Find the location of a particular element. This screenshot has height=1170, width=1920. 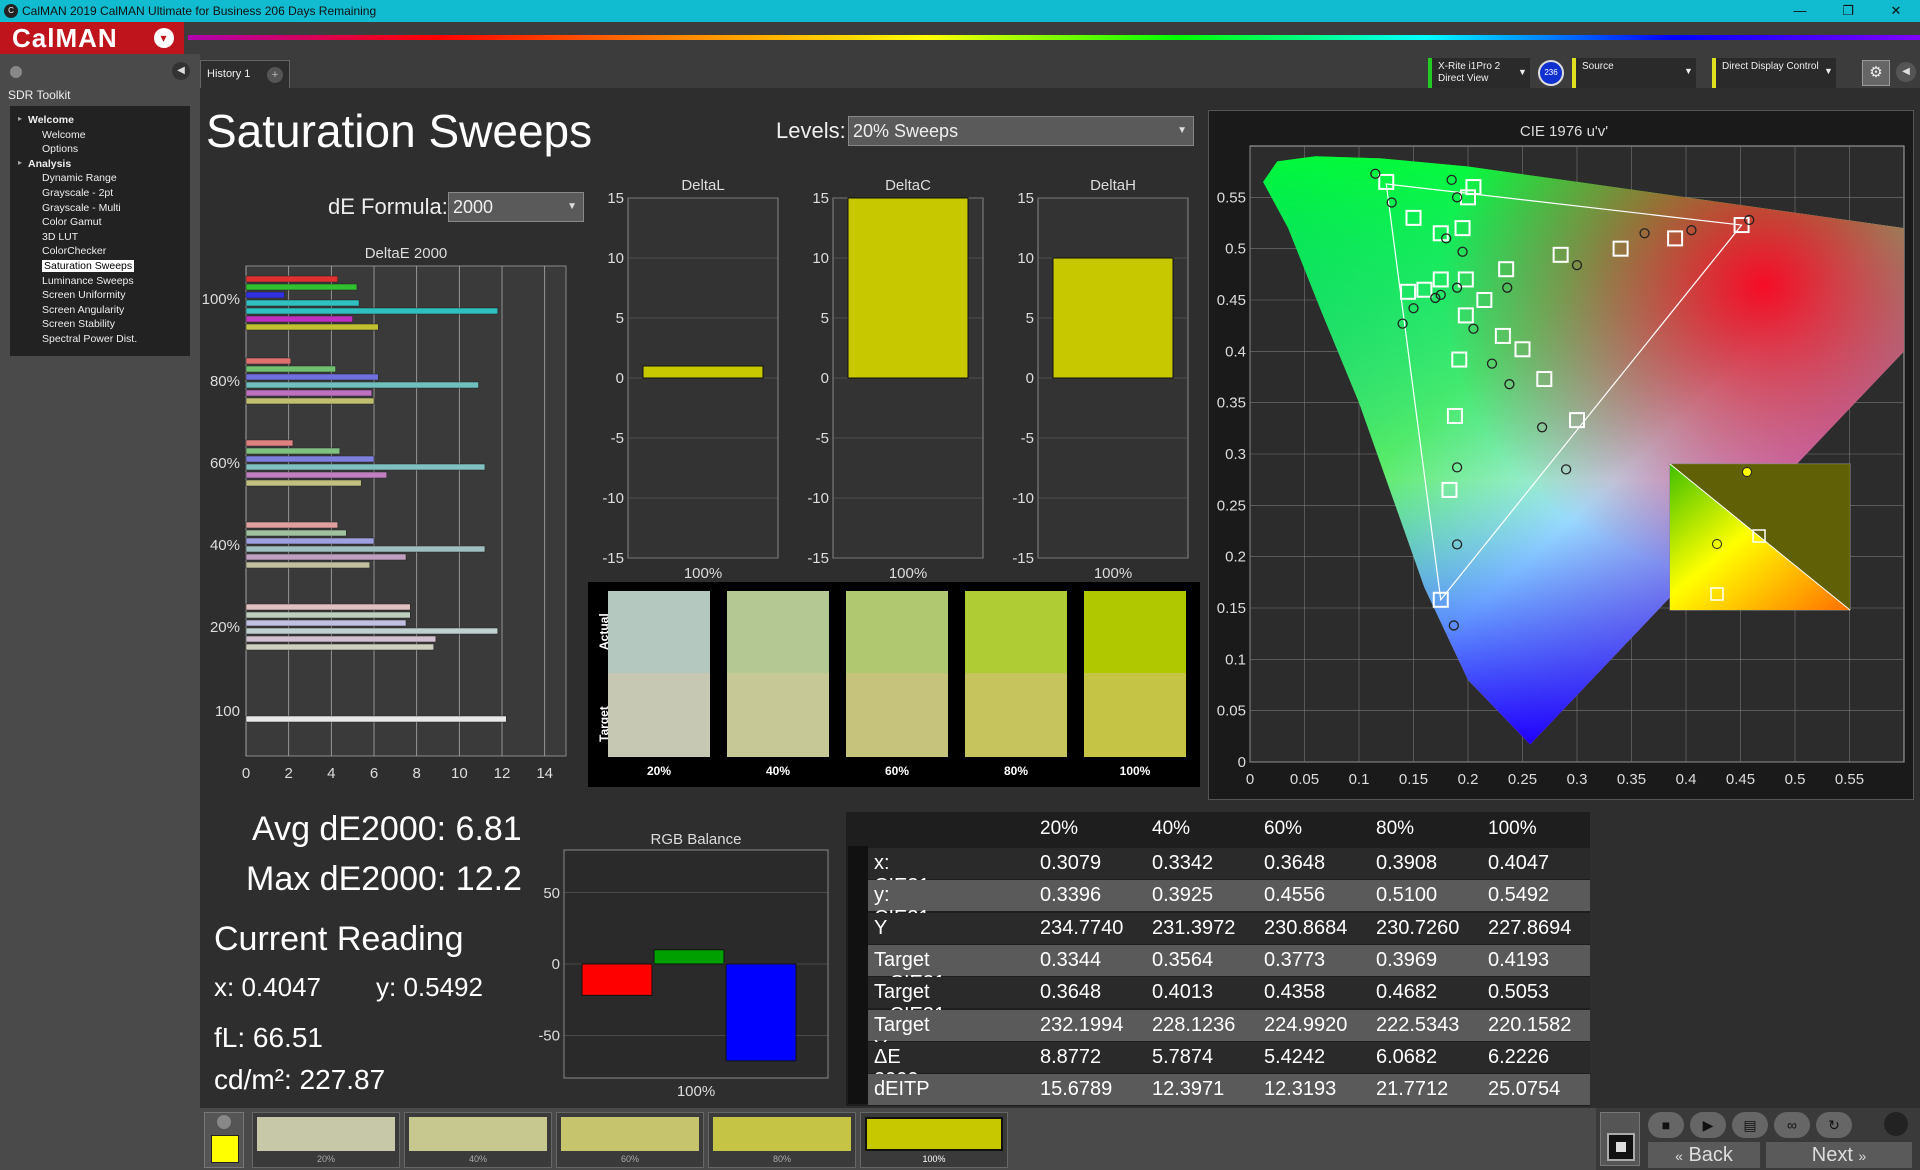

tree-item-label: 3D LUT is located at coordinates (60, 236).